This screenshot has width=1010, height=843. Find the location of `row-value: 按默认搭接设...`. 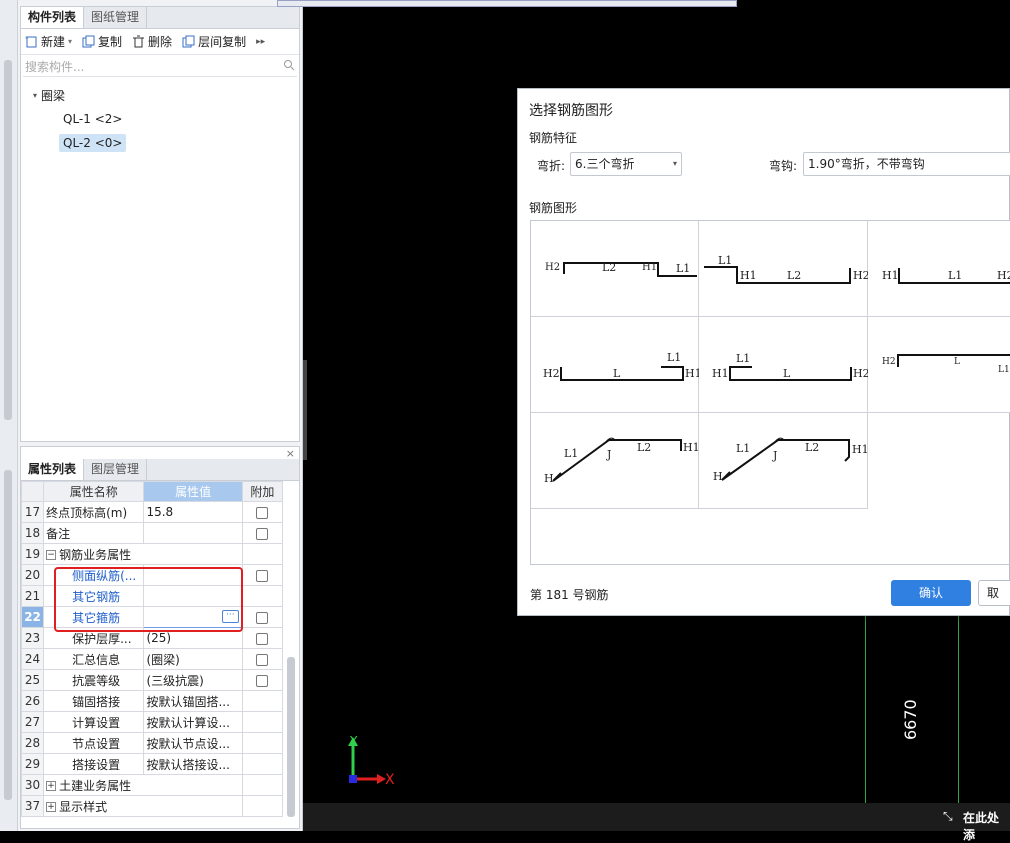

row-value: 按默认搭接设... is located at coordinates (193, 764).